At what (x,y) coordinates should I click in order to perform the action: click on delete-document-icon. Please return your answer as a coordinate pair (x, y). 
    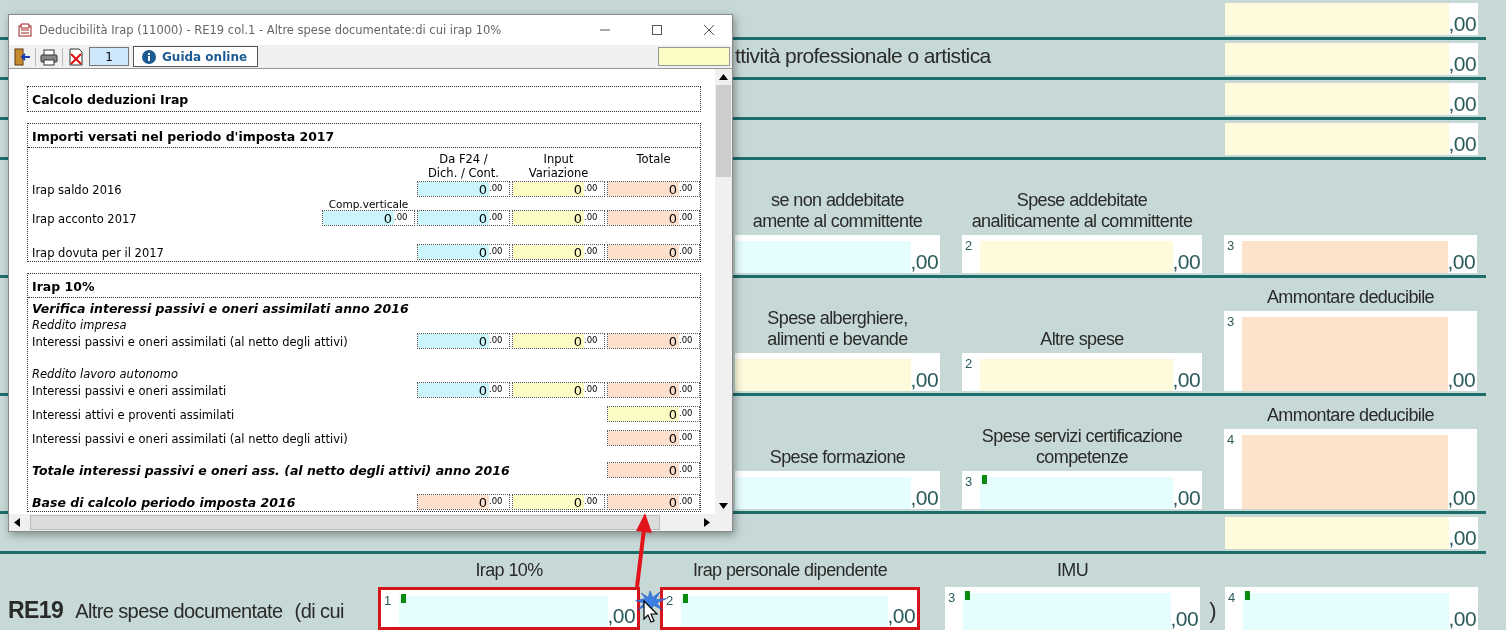
    Looking at the image, I should click on (76, 56).